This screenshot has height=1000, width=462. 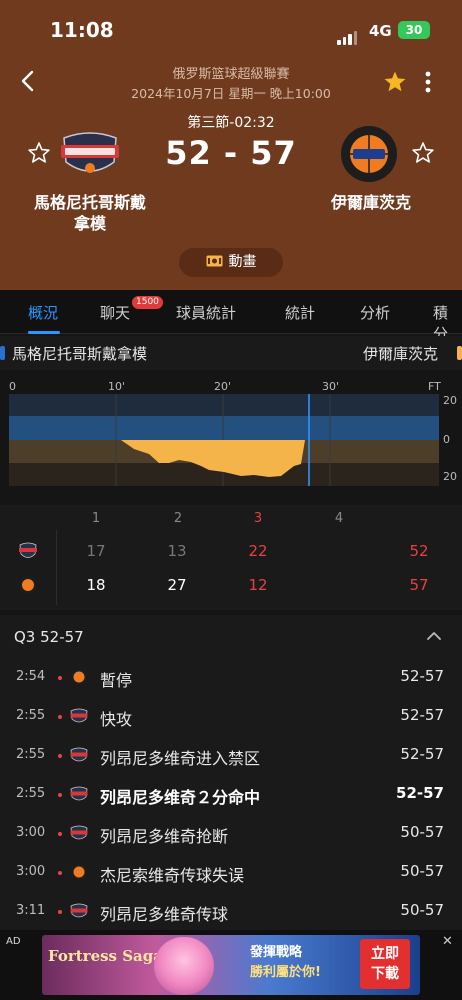 What do you see at coordinates (348, 35) in the screenshot?
I see `signal-icon` at bounding box center [348, 35].